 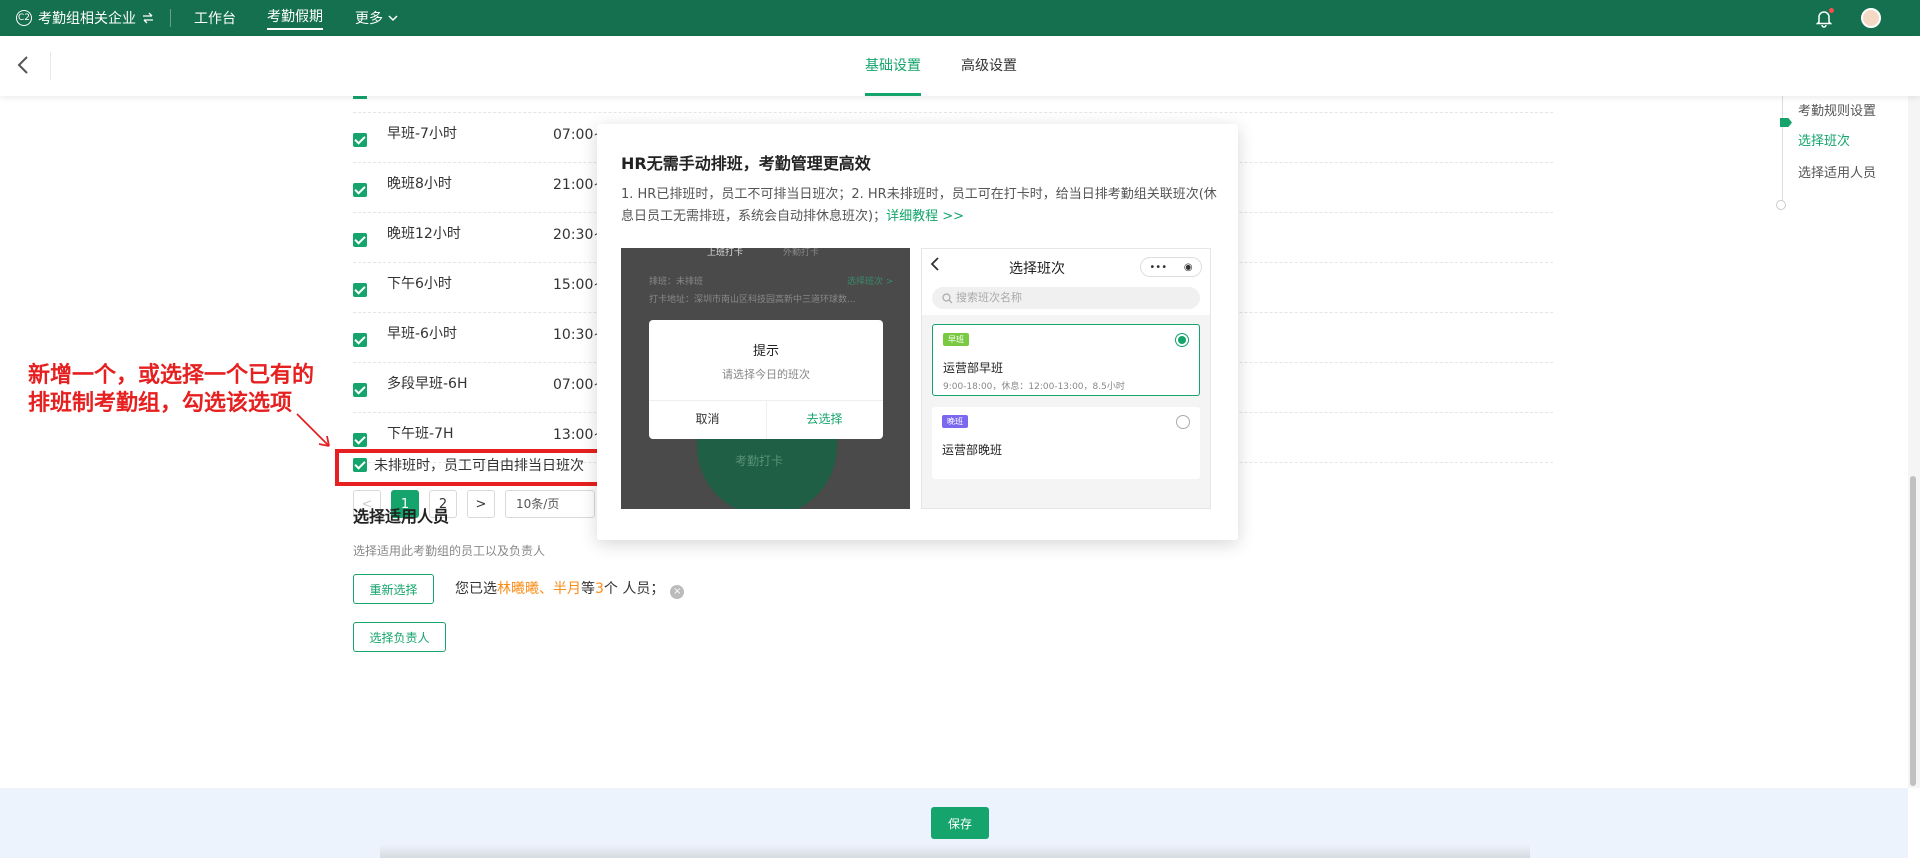 What do you see at coordinates (1171, 267) in the screenshot?
I see `miniapp-capsule: ••• ◉` at bounding box center [1171, 267].